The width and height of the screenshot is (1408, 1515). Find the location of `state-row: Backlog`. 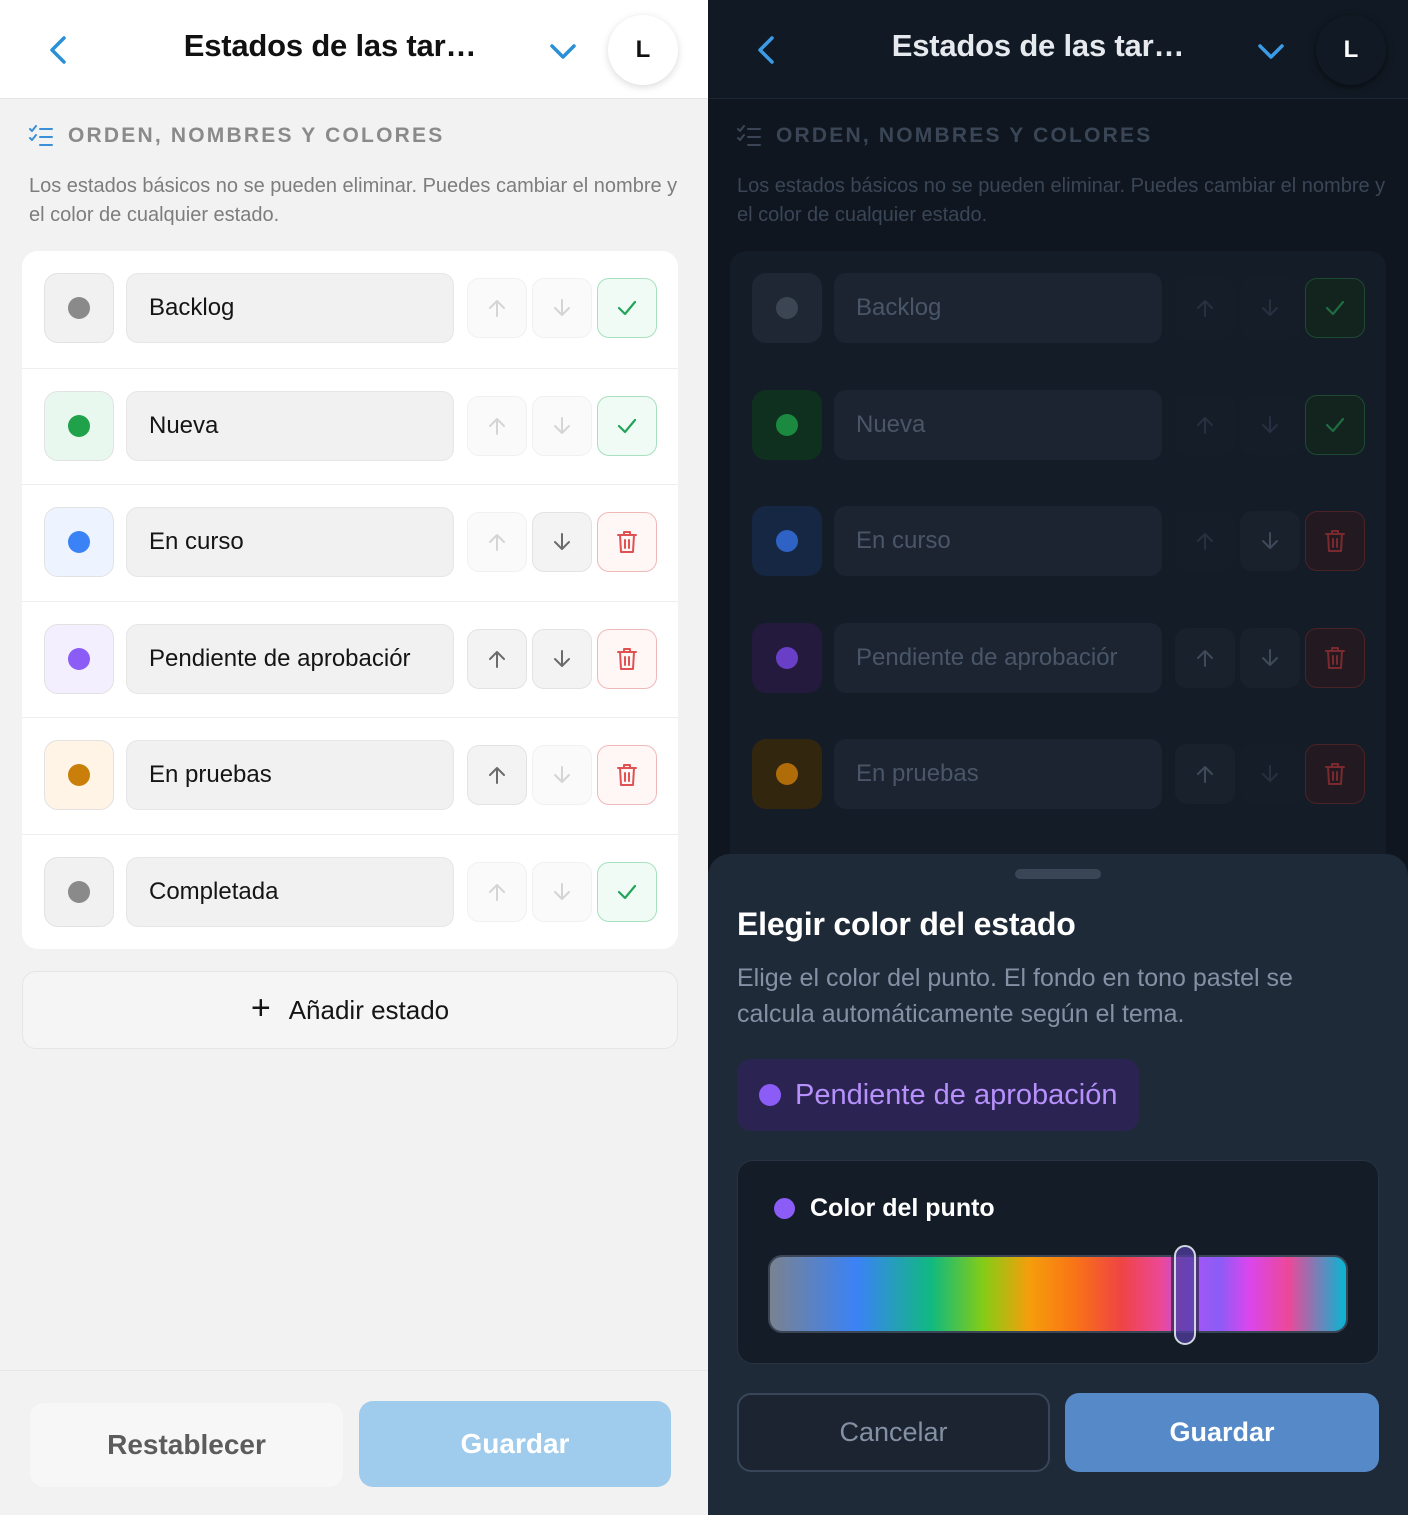

state-row: Backlog is located at coordinates (1058, 309).